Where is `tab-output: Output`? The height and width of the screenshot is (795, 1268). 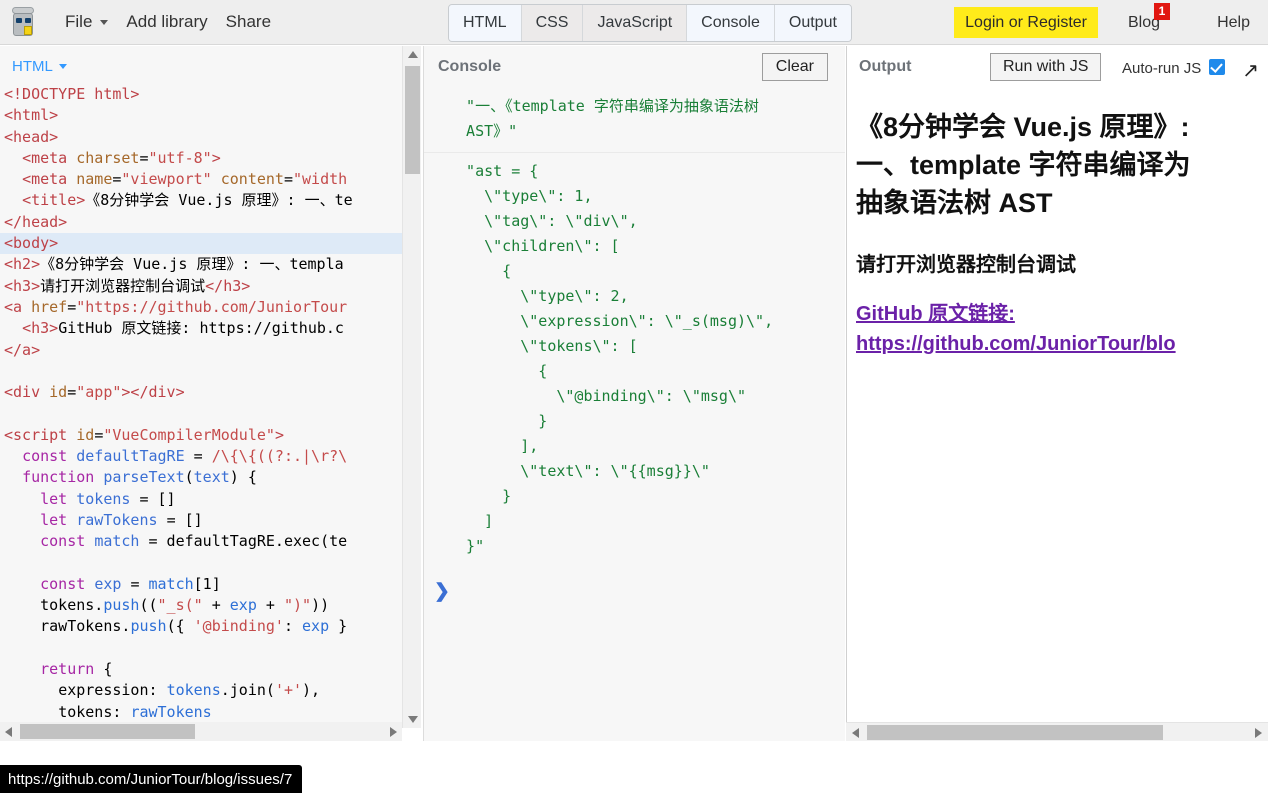
tab-output: Output is located at coordinates (812, 23).